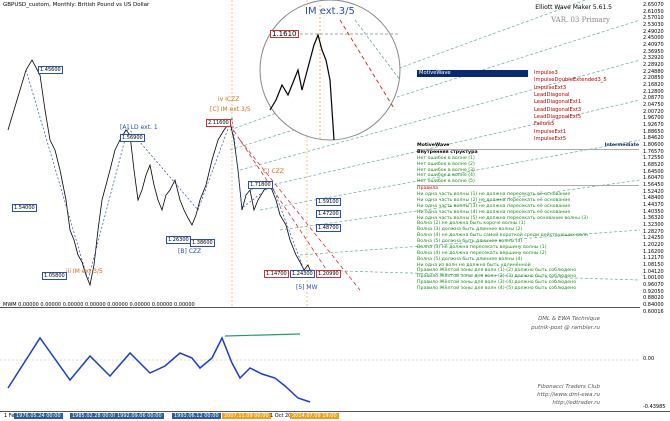  I want to click on wave-label-czz: C) CZZ, so click(273, 171).